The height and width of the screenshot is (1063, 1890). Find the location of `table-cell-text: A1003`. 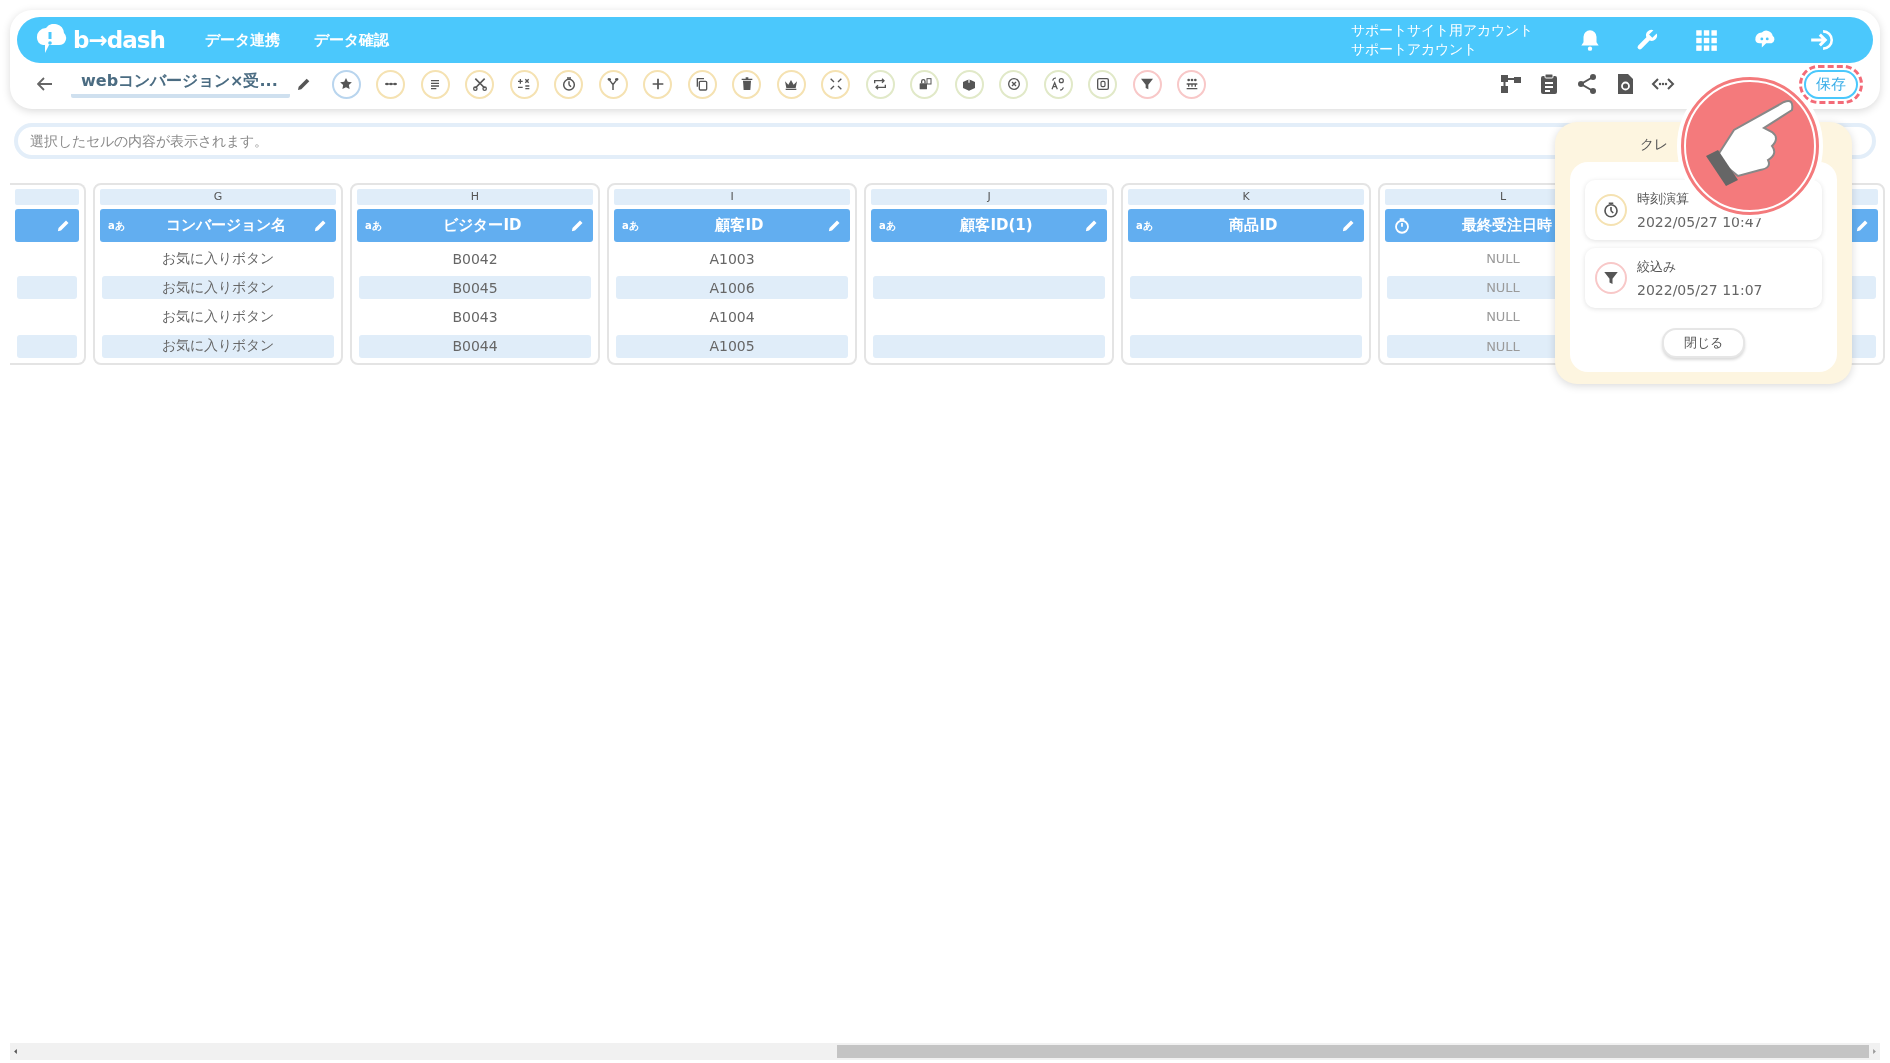

table-cell-text: A1003 is located at coordinates (732, 259).